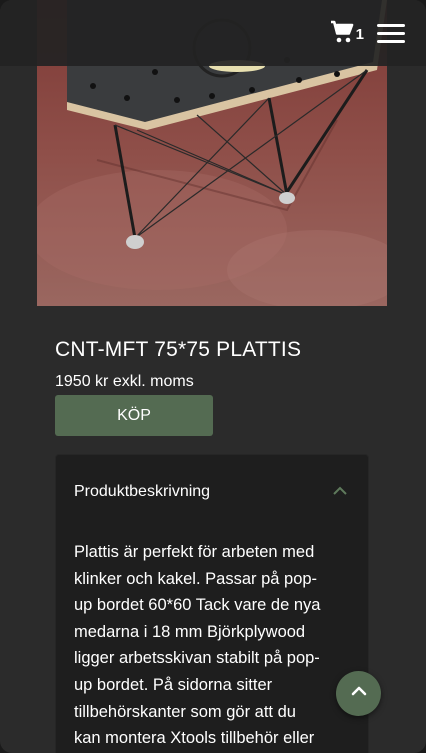 This screenshot has width=426, height=753. Describe the element at coordinates (213, 492) in the screenshot. I see `description-accordion-header: Produktbeskrivning` at that location.